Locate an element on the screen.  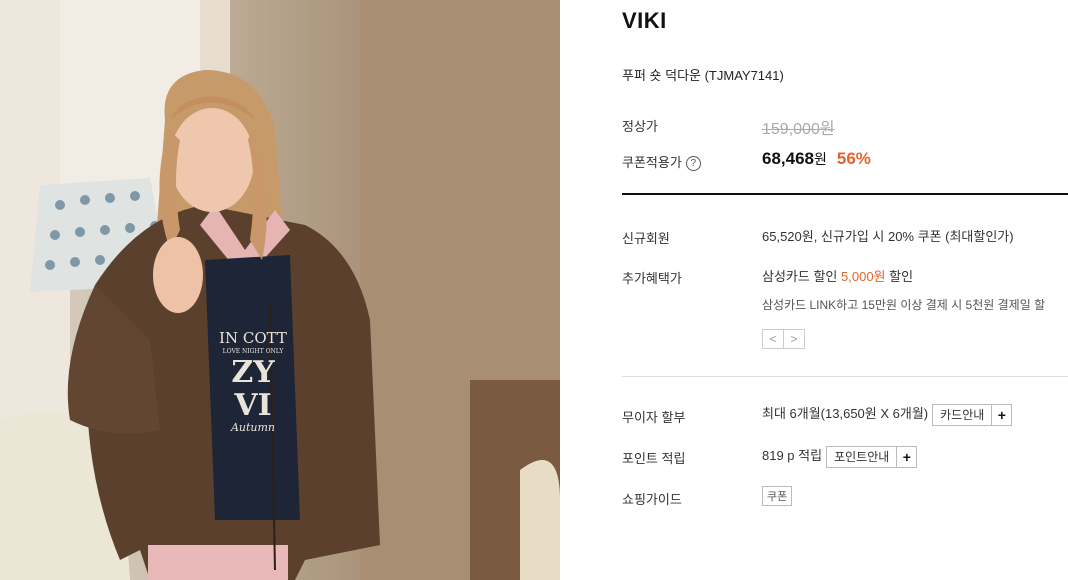
new-member-label: 신규회원 is located at coordinates (646, 238).